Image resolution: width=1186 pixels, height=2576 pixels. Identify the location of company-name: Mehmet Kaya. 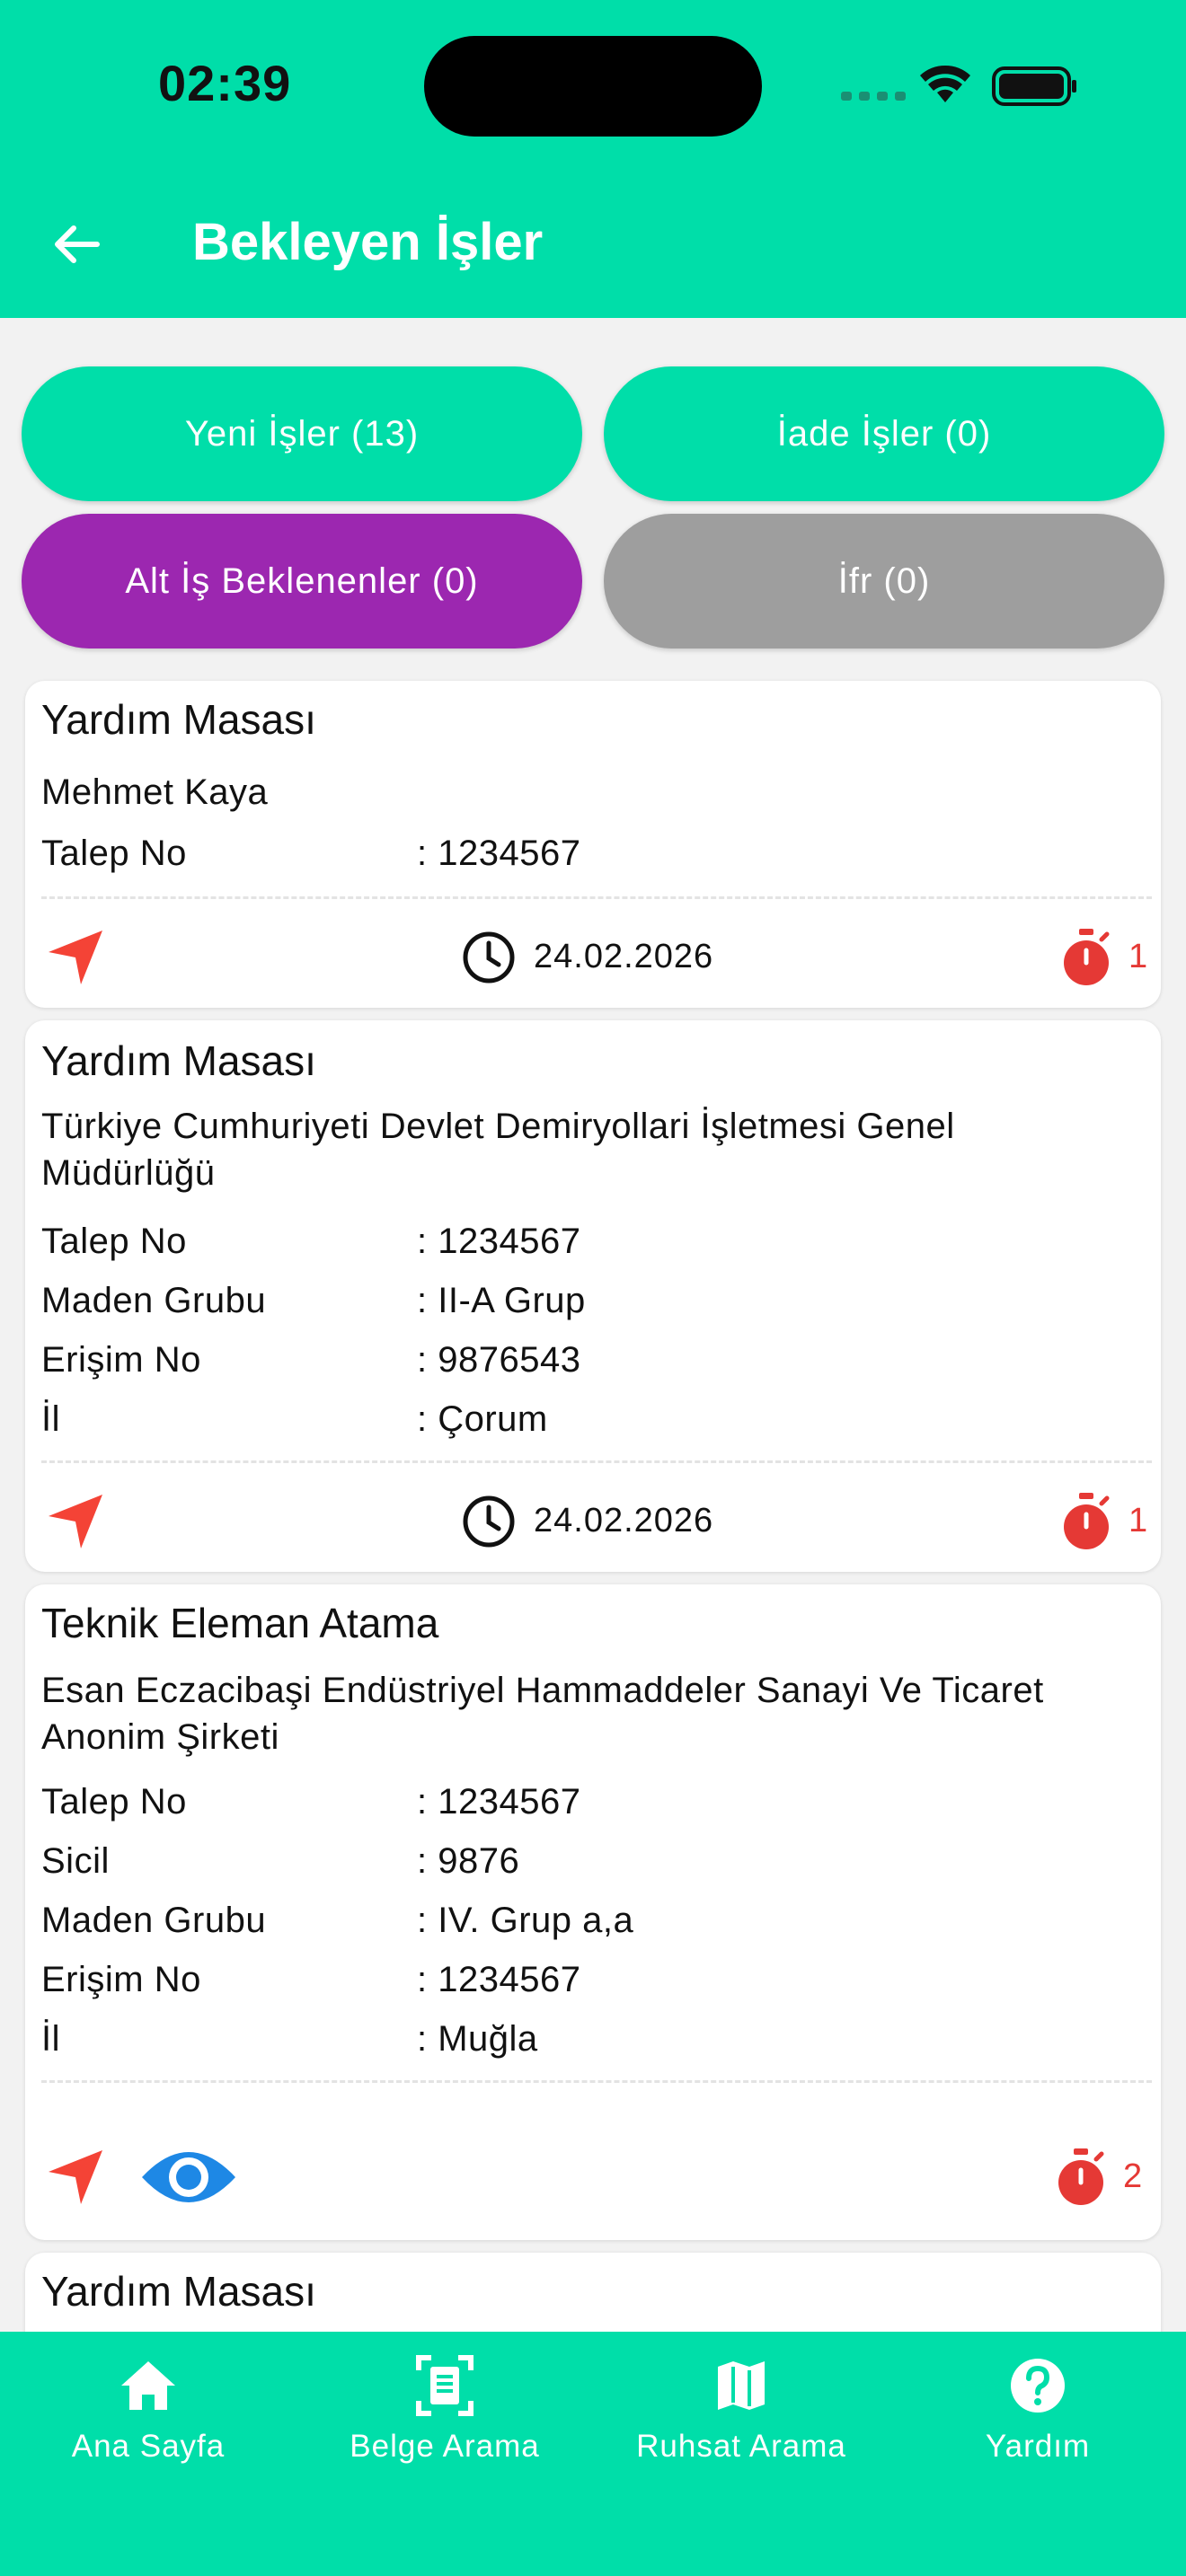
(155, 792).